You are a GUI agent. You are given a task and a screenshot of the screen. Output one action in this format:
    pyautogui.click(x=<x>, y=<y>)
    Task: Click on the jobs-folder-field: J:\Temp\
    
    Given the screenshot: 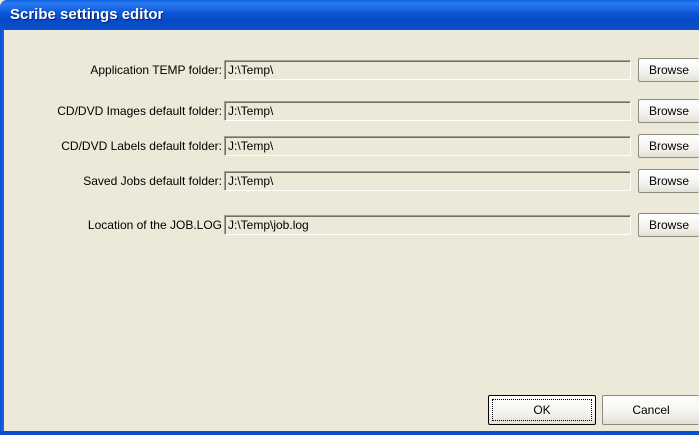 What is the action you would take?
    pyautogui.click(x=427, y=181)
    